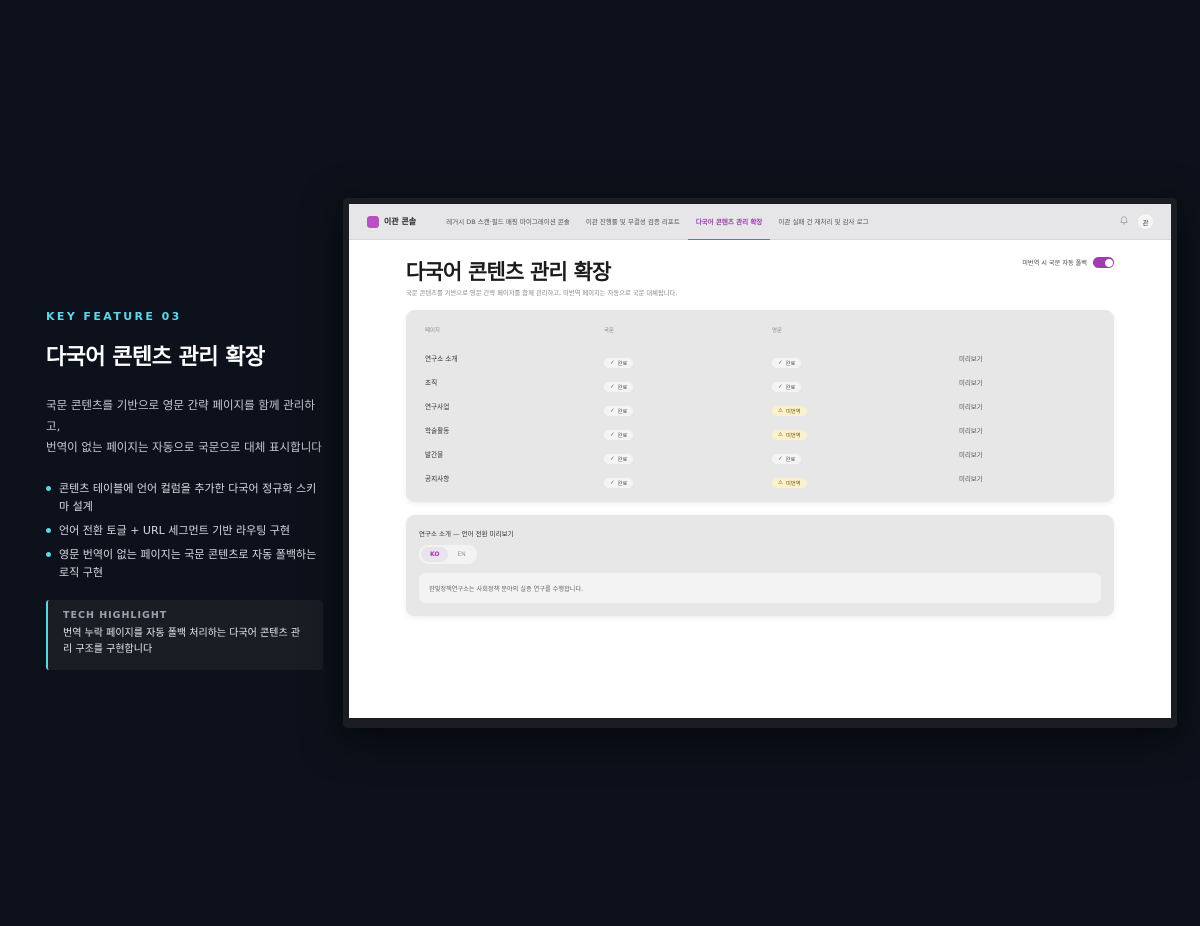 This screenshot has width=1200, height=926. What do you see at coordinates (760, 588) in the screenshot?
I see `preview-text: 한빛정책연구소는 사회정책 분야의 실증 연구를 수행합니다.` at bounding box center [760, 588].